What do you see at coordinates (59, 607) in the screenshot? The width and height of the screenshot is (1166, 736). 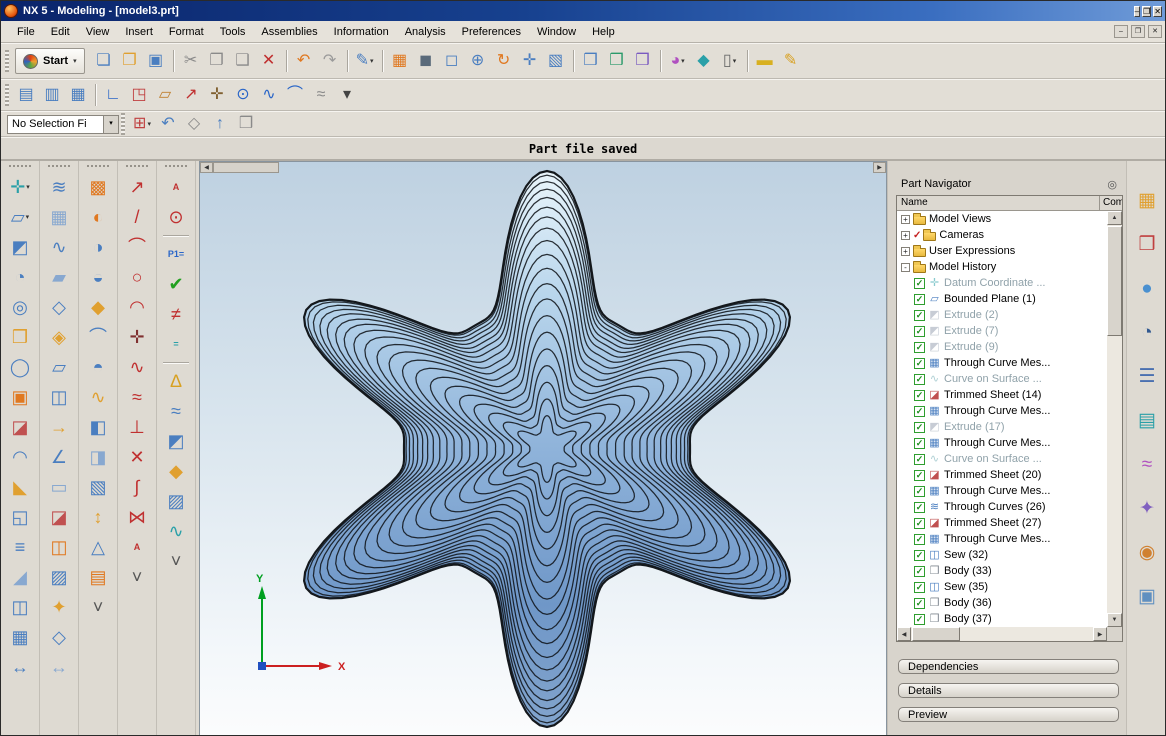 I see `x-form-button: ✦` at bounding box center [59, 607].